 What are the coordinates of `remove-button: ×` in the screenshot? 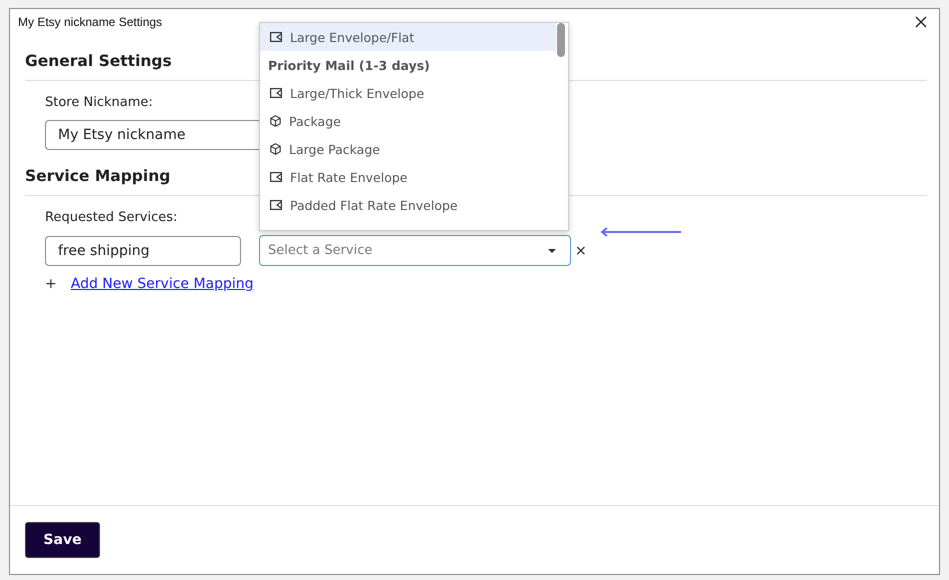 It's located at (581, 250).